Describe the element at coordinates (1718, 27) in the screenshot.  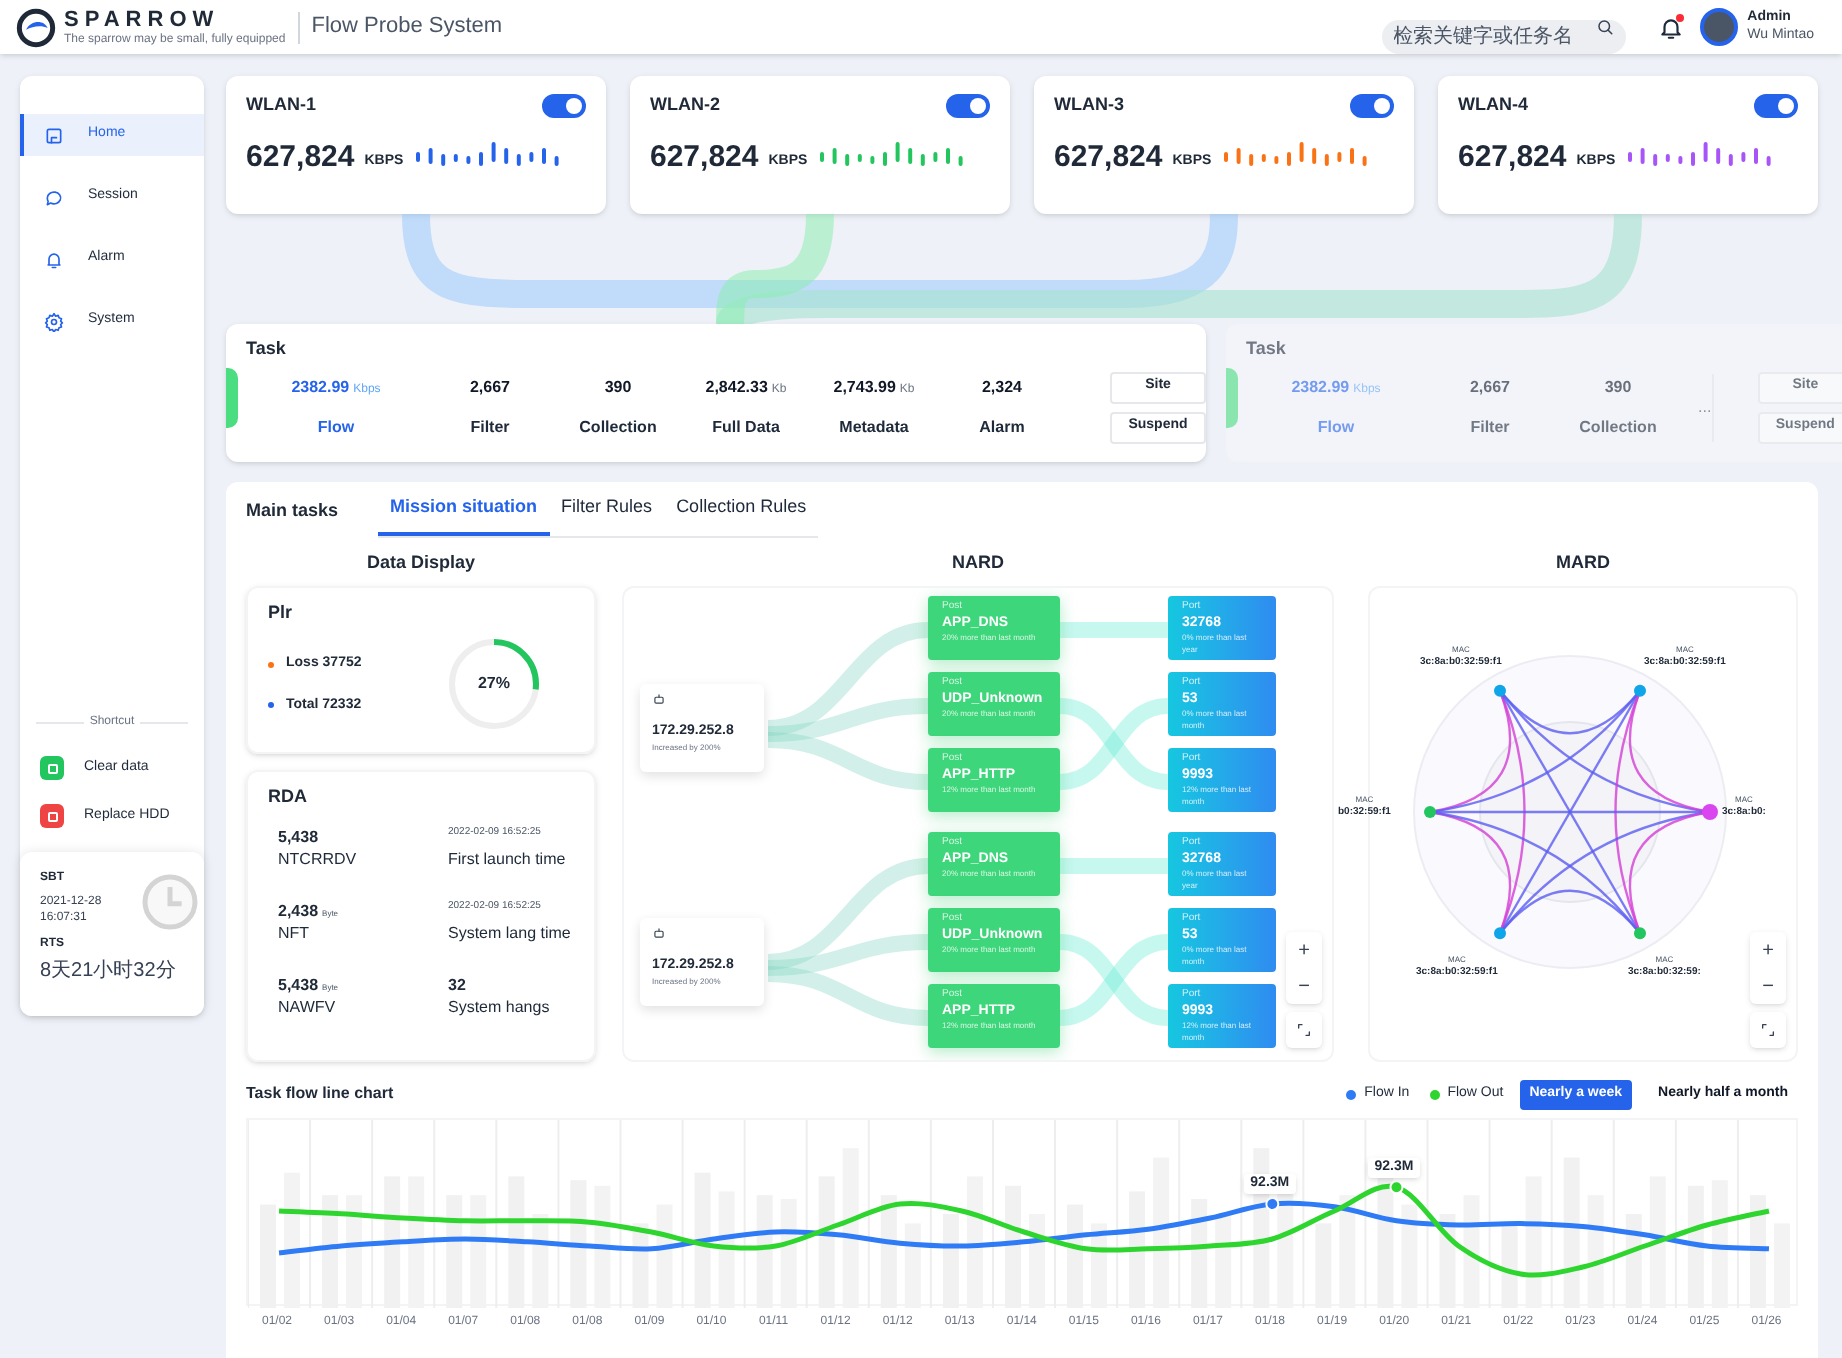
I see `avatar` at that location.